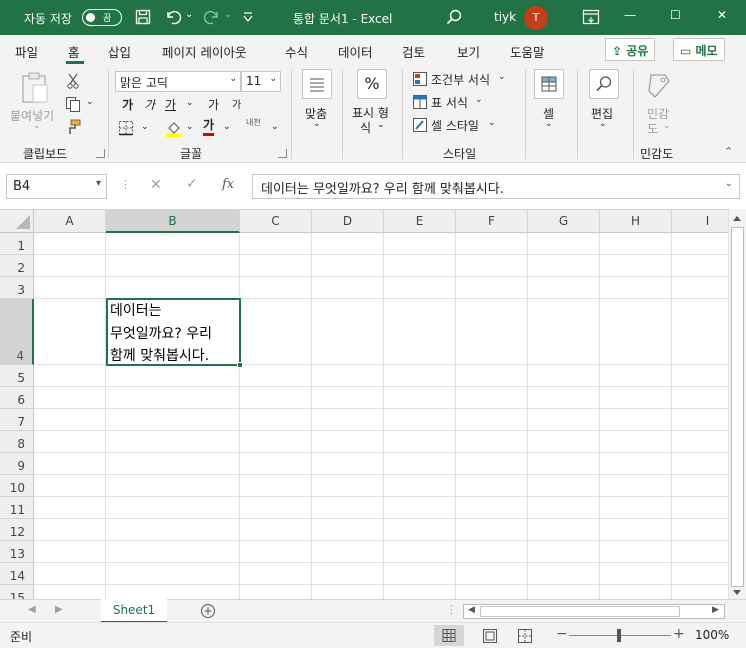 This screenshot has height=649, width=746. What do you see at coordinates (652, 128) in the screenshot?
I see `sensitivity-label-2: 도` at bounding box center [652, 128].